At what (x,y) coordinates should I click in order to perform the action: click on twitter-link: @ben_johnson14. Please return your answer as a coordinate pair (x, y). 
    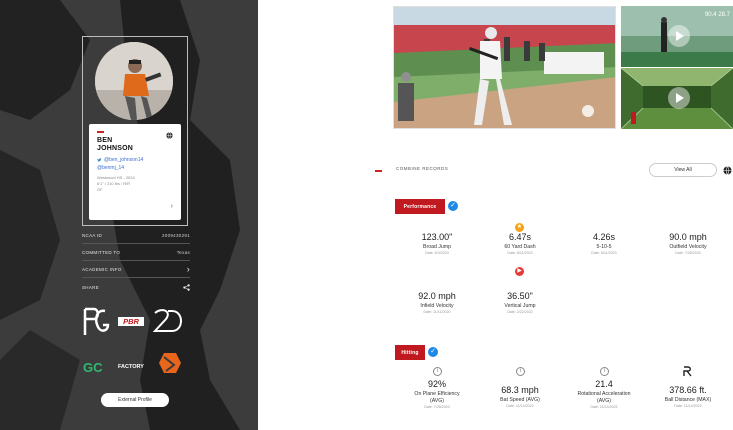
    Looking at the image, I should click on (135, 160).